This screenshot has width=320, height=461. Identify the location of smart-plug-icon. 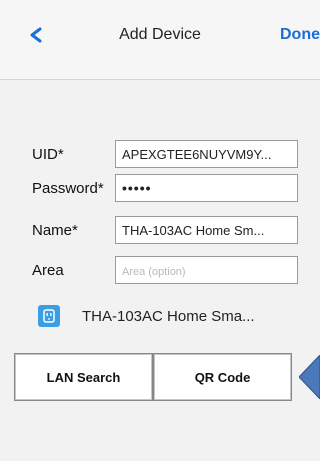
(49, 316).